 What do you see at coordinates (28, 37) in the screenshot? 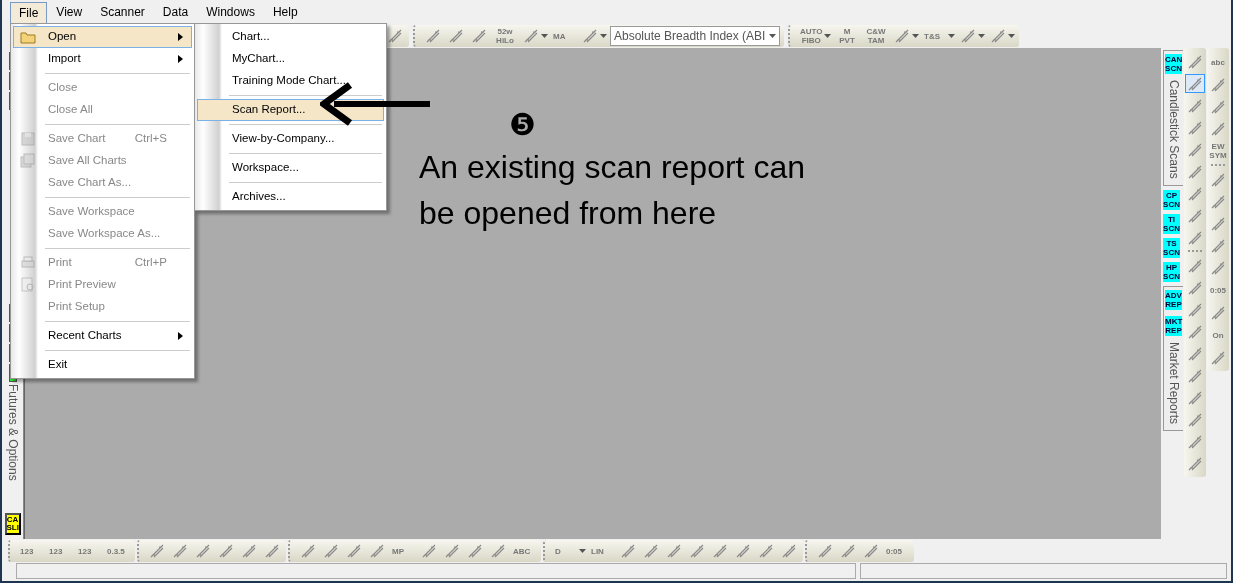
I see `folder-icon` at bounding box center [28, 37].